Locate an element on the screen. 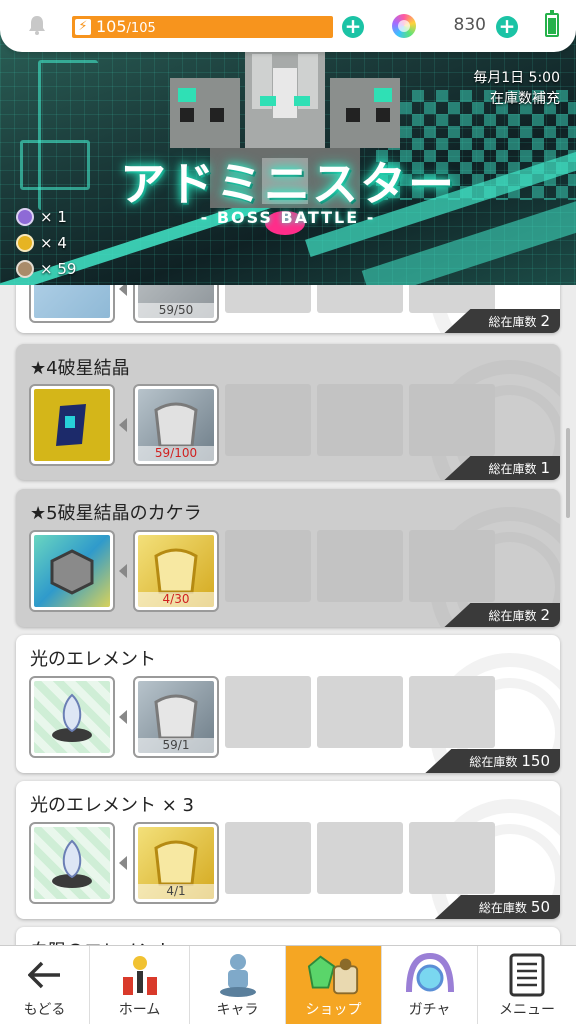 This screenshot has height=1024, width=576. gem-count: 830 is located at coordinates (469, 25).